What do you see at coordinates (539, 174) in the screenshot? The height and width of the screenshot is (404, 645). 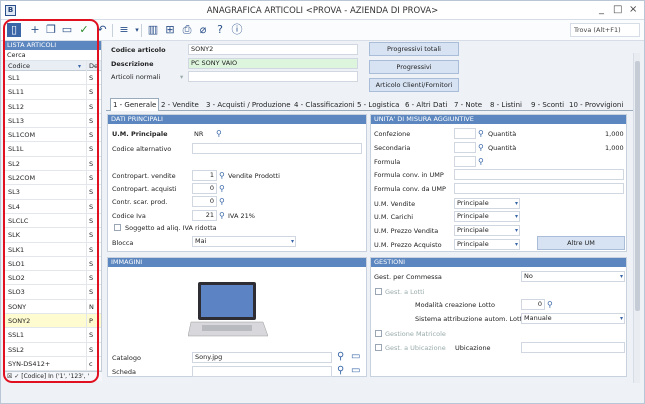 I see `f-um-field` at bounding box center [539, 174].